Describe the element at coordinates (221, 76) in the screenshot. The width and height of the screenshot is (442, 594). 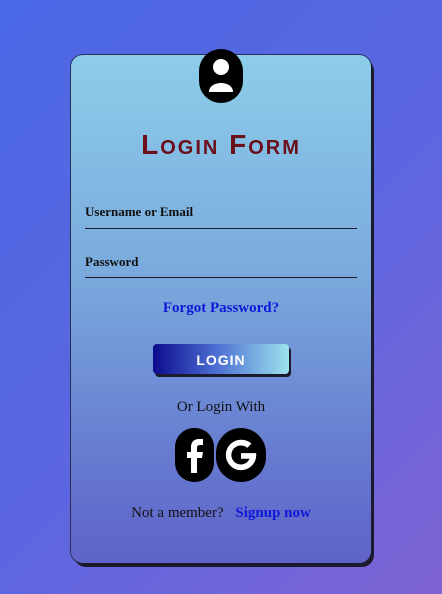
I see `user-avatar-icon` at that location.